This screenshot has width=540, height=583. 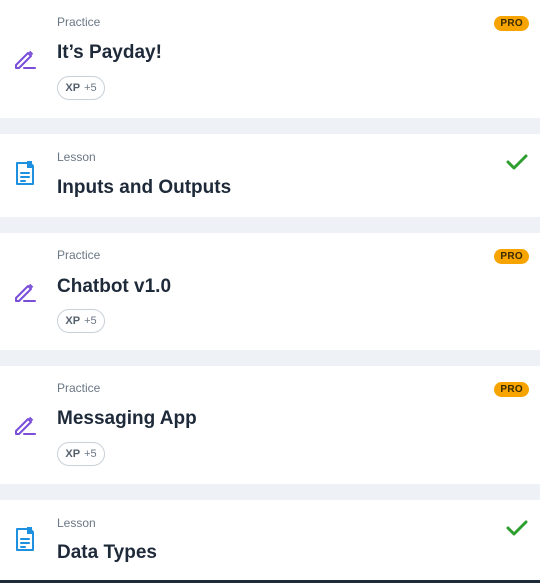 I want to click on item-title: Data Types, so click(x=107, y=553).